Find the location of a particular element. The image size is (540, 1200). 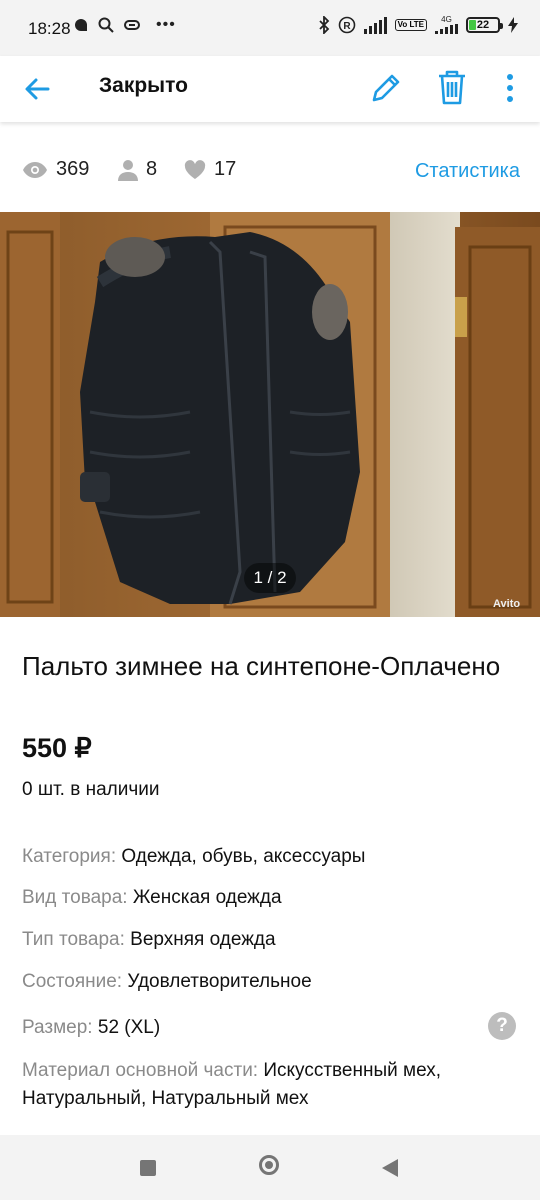

photo-watermark: Avito is located at coordinates (507, 604).